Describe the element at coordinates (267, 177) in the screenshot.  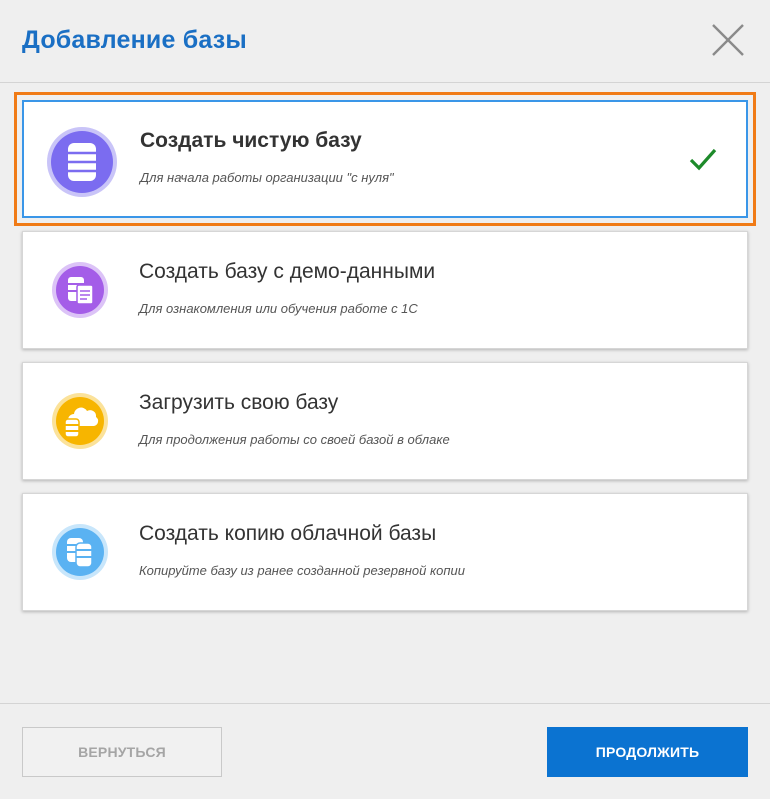
I see `option-description: Для начала работы организации "с нуля"` at that location.